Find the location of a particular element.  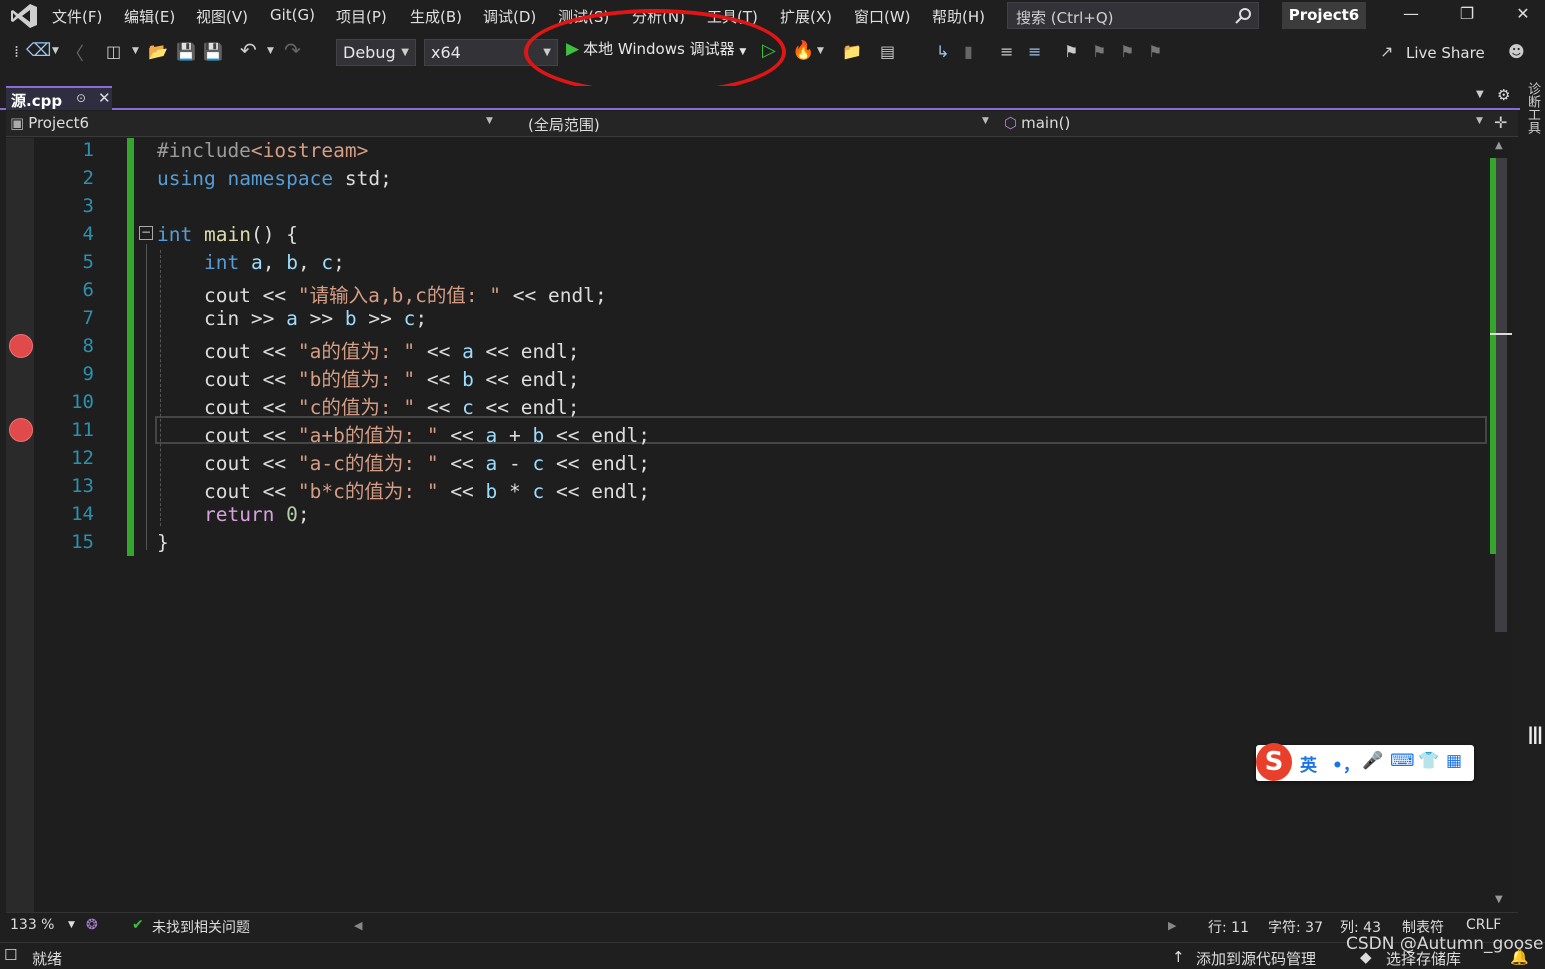

tab-list-dropdown-icon: ▼ is located at coordinates (1480, 94).